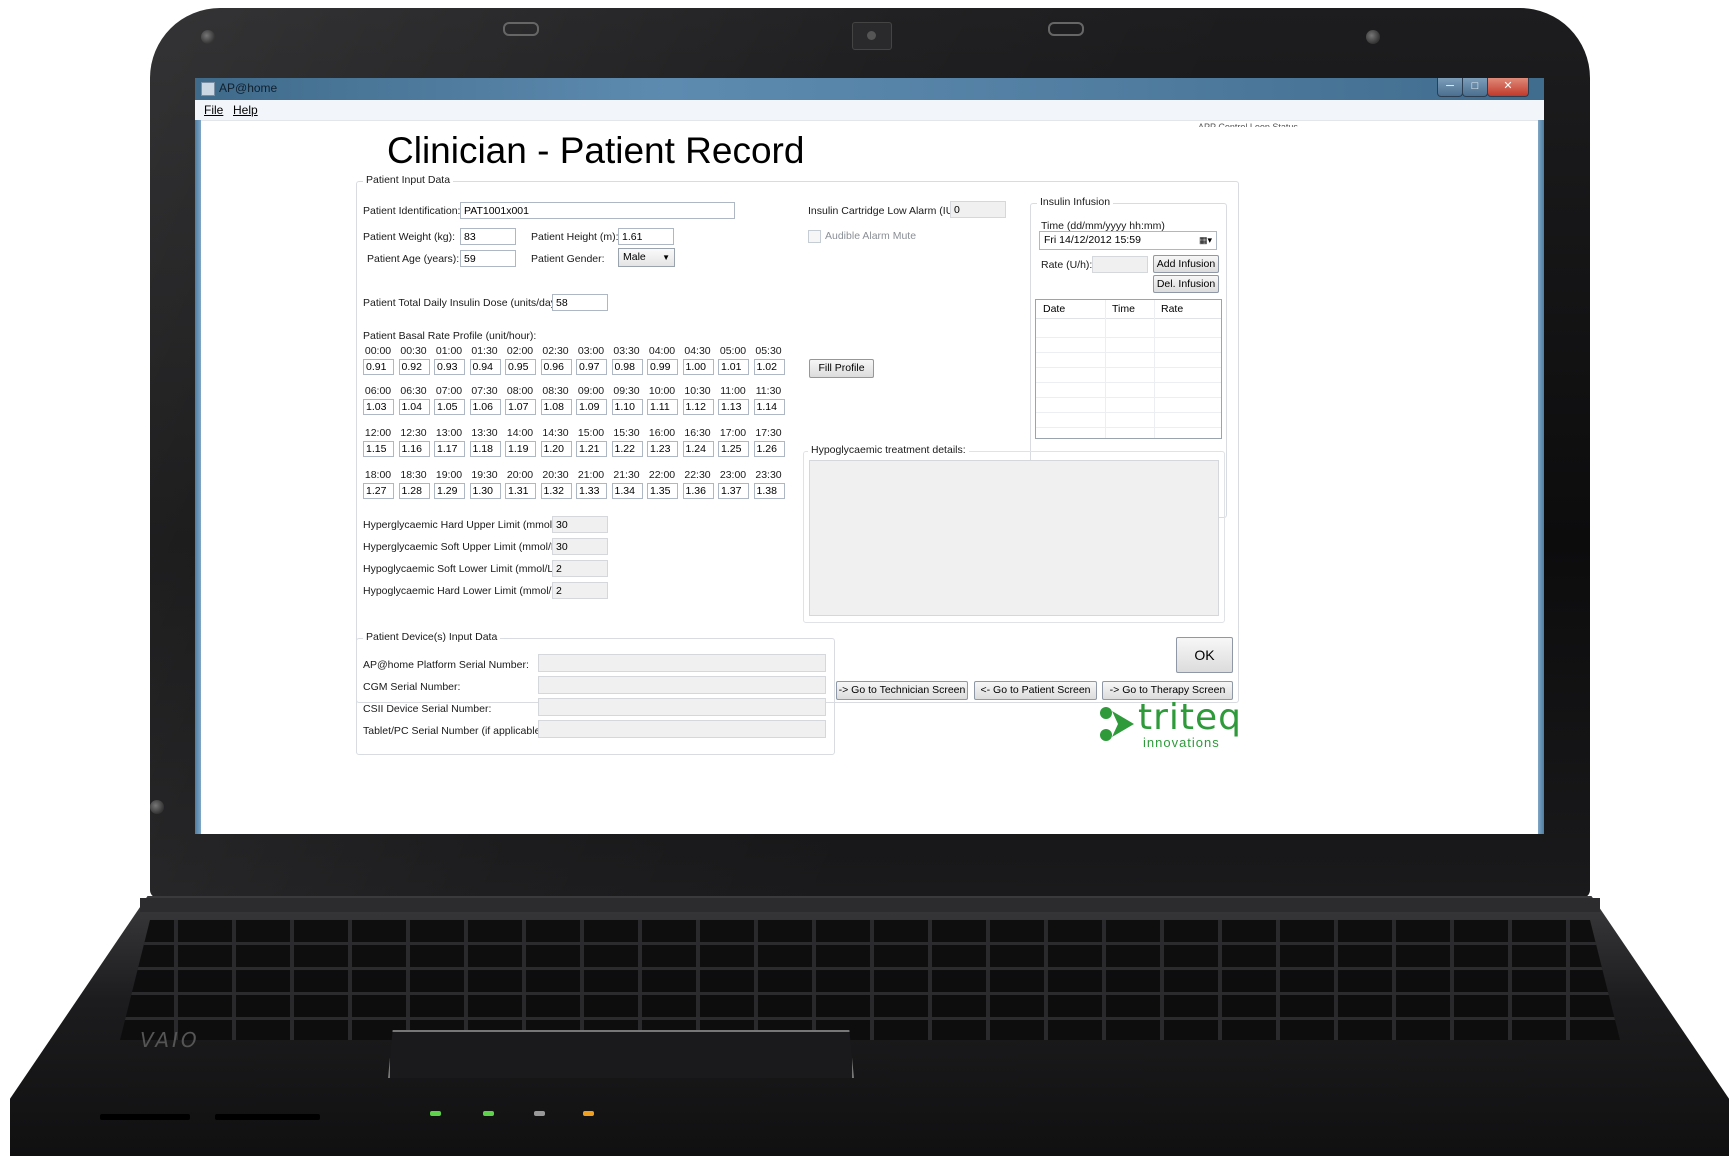  I want to click on table-header: Date Time Rate, so click(1128, 309).